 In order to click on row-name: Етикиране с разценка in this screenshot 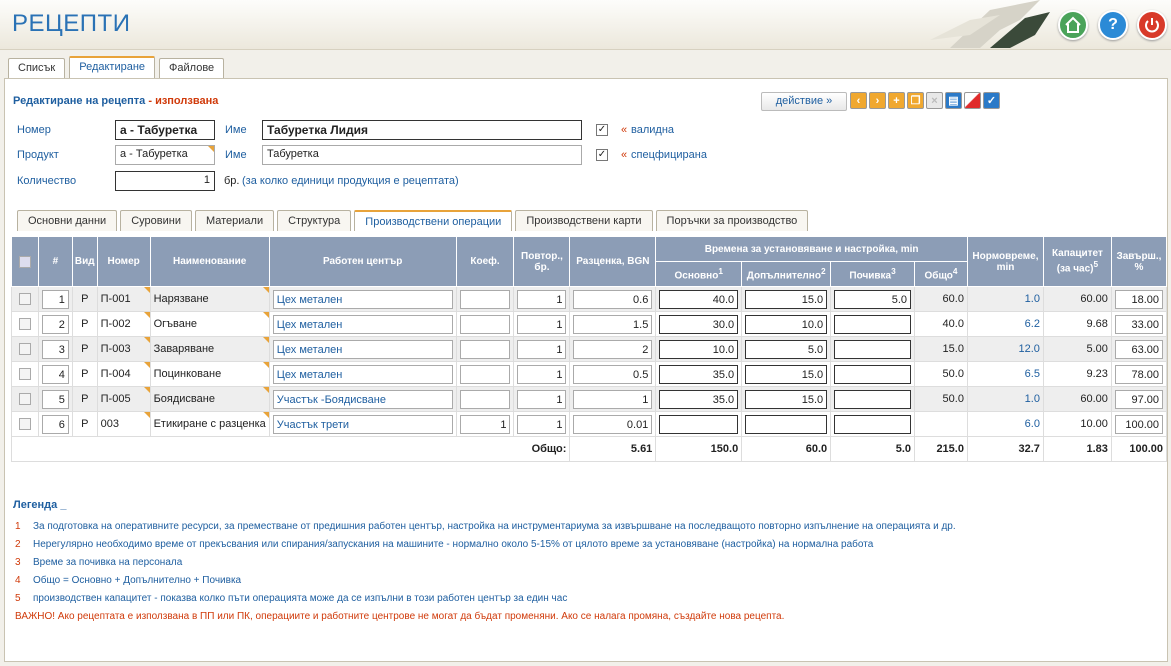, I will do `click(209, 424)`.